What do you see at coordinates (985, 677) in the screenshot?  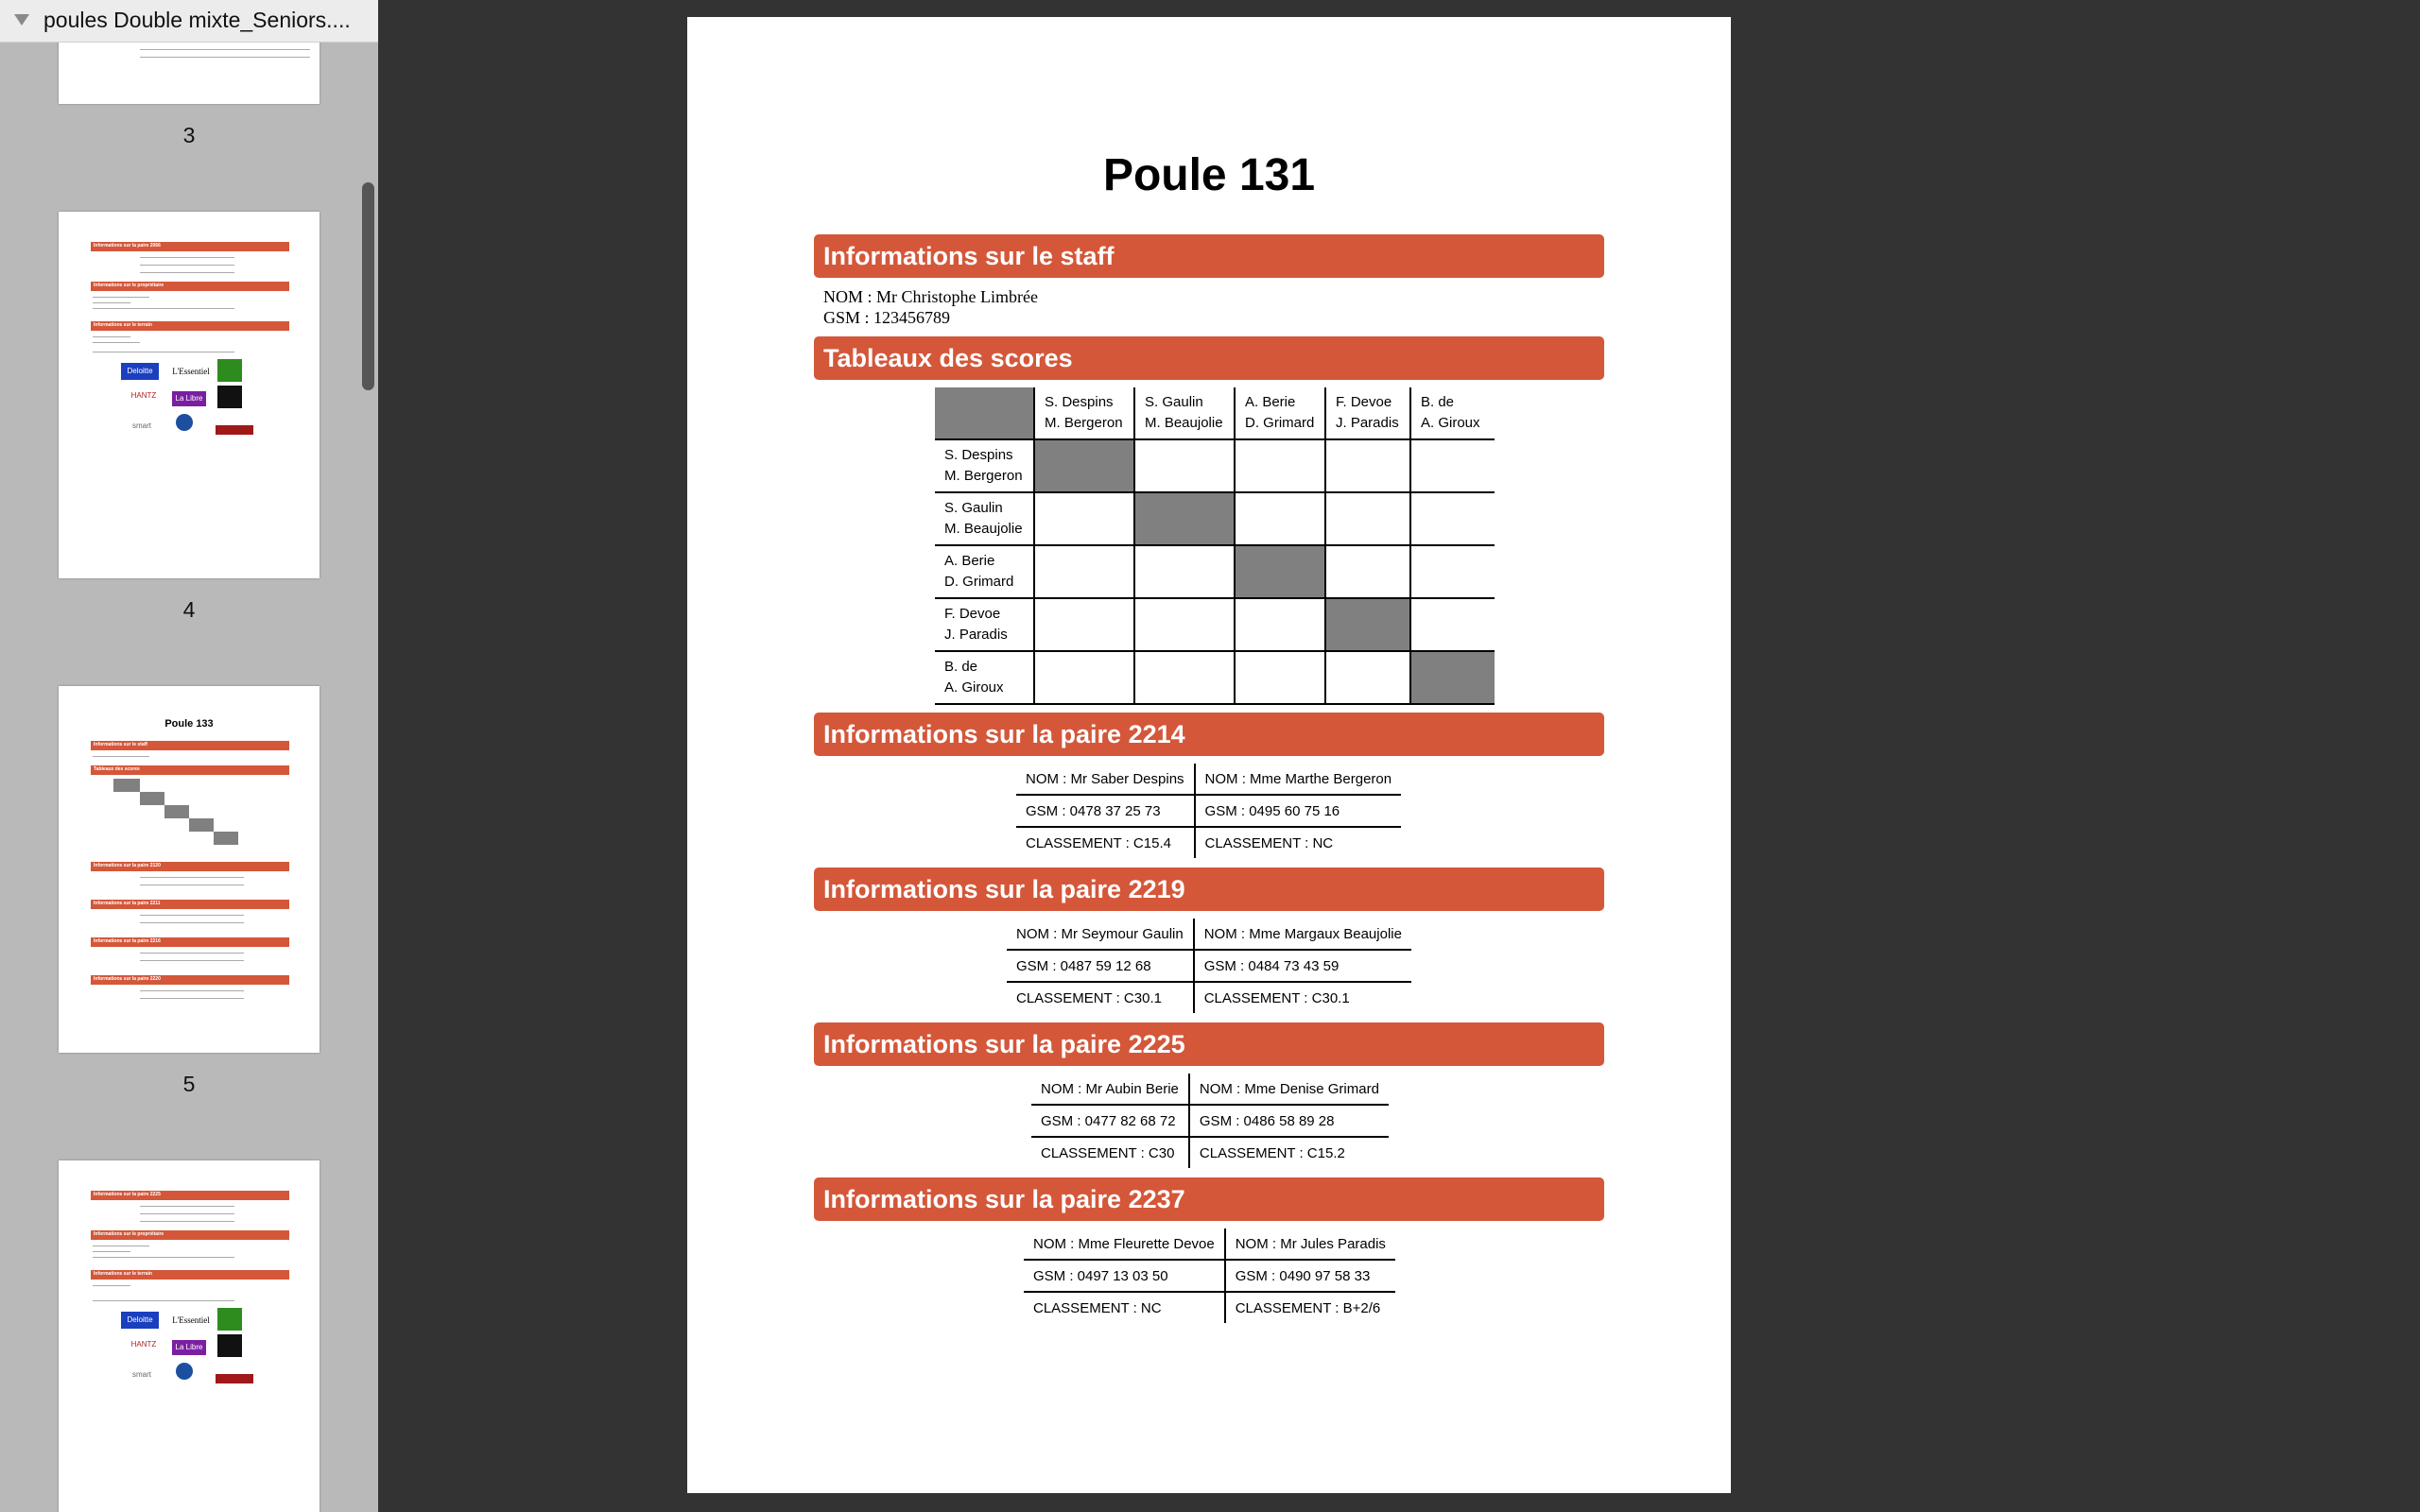 I see `row-header: B. de A. Giroux` at bounding box center [985, 677].